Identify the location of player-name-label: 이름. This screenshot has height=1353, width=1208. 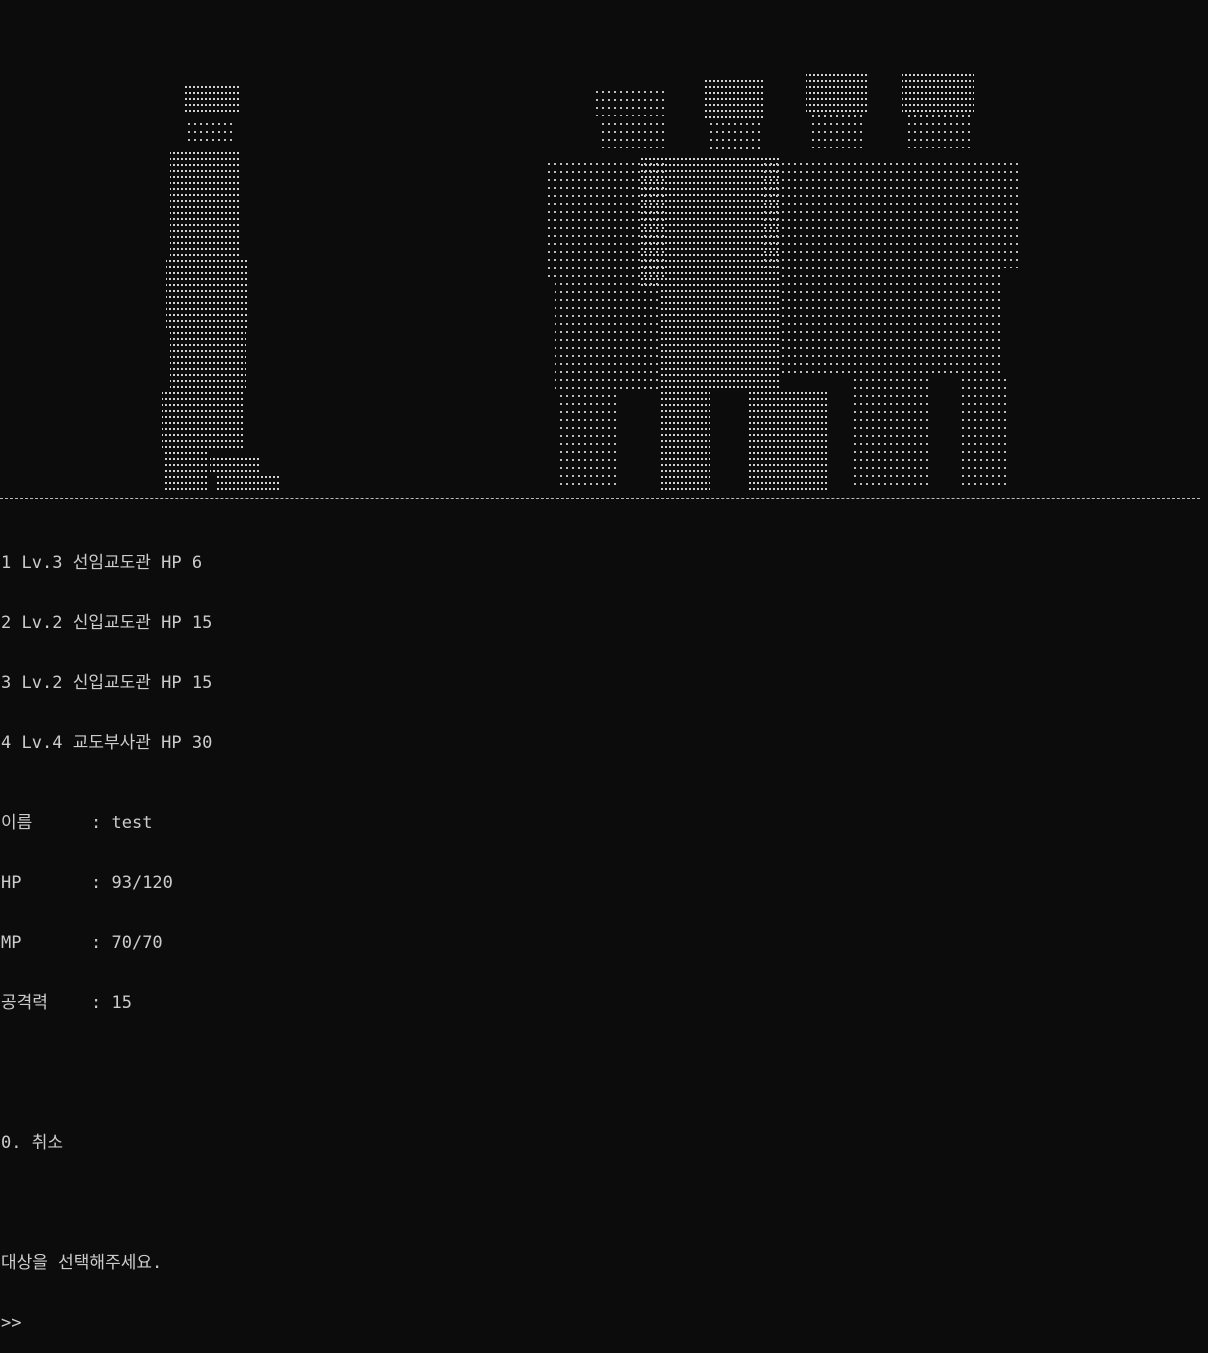
(17, 823).